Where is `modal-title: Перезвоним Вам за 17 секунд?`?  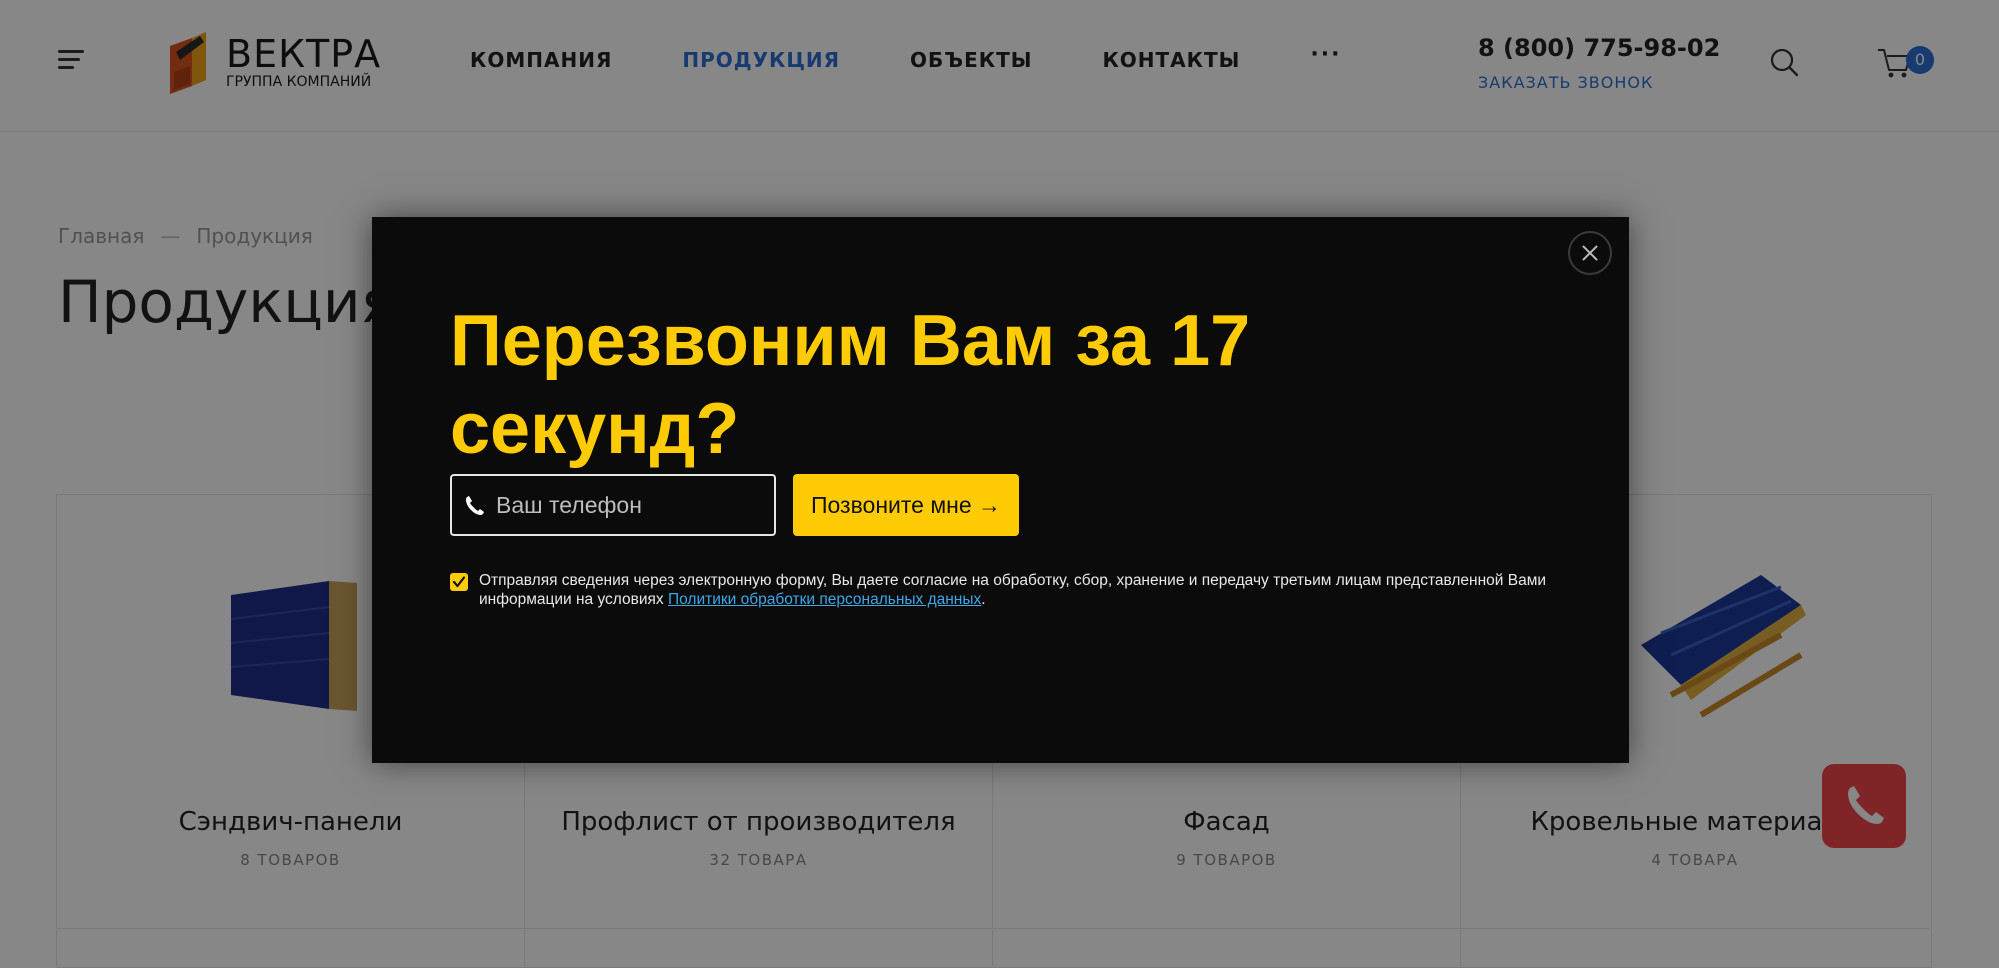 modal-title: Перезвоним Вам за 17 секунд? is located at coordinates (850, 385).